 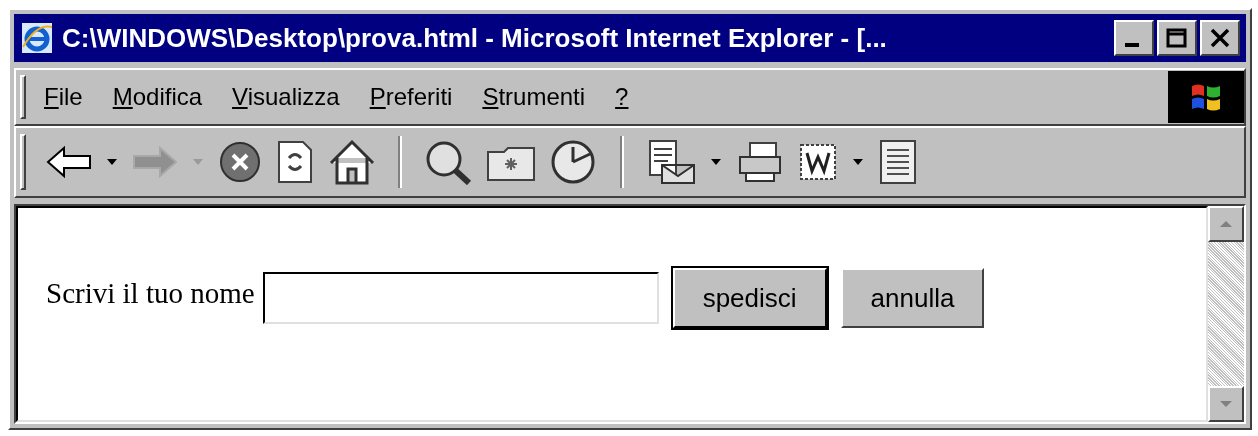 What do you see at coordinates (69, 162) in the screenshot?
I see `back-arrow-icon` at bounding box center [69, 162].